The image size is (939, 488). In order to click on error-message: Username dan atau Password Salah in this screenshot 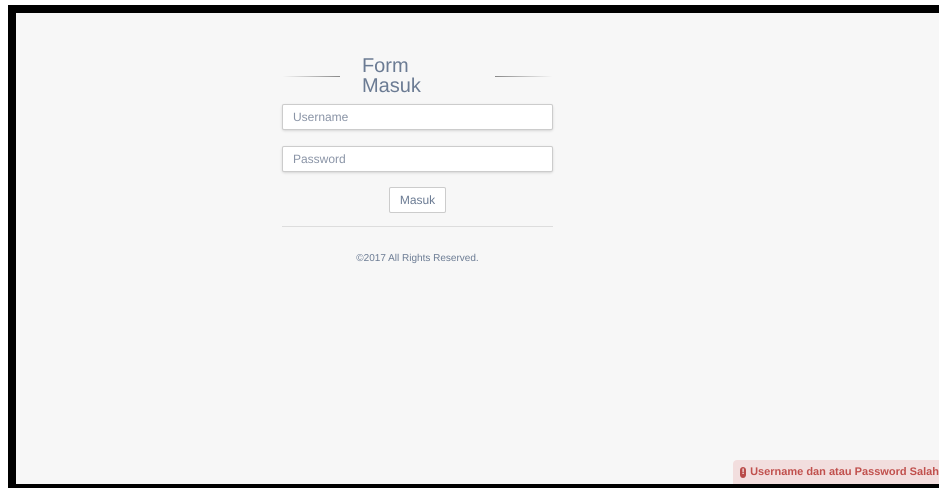, I will do `click(844, 472)`.